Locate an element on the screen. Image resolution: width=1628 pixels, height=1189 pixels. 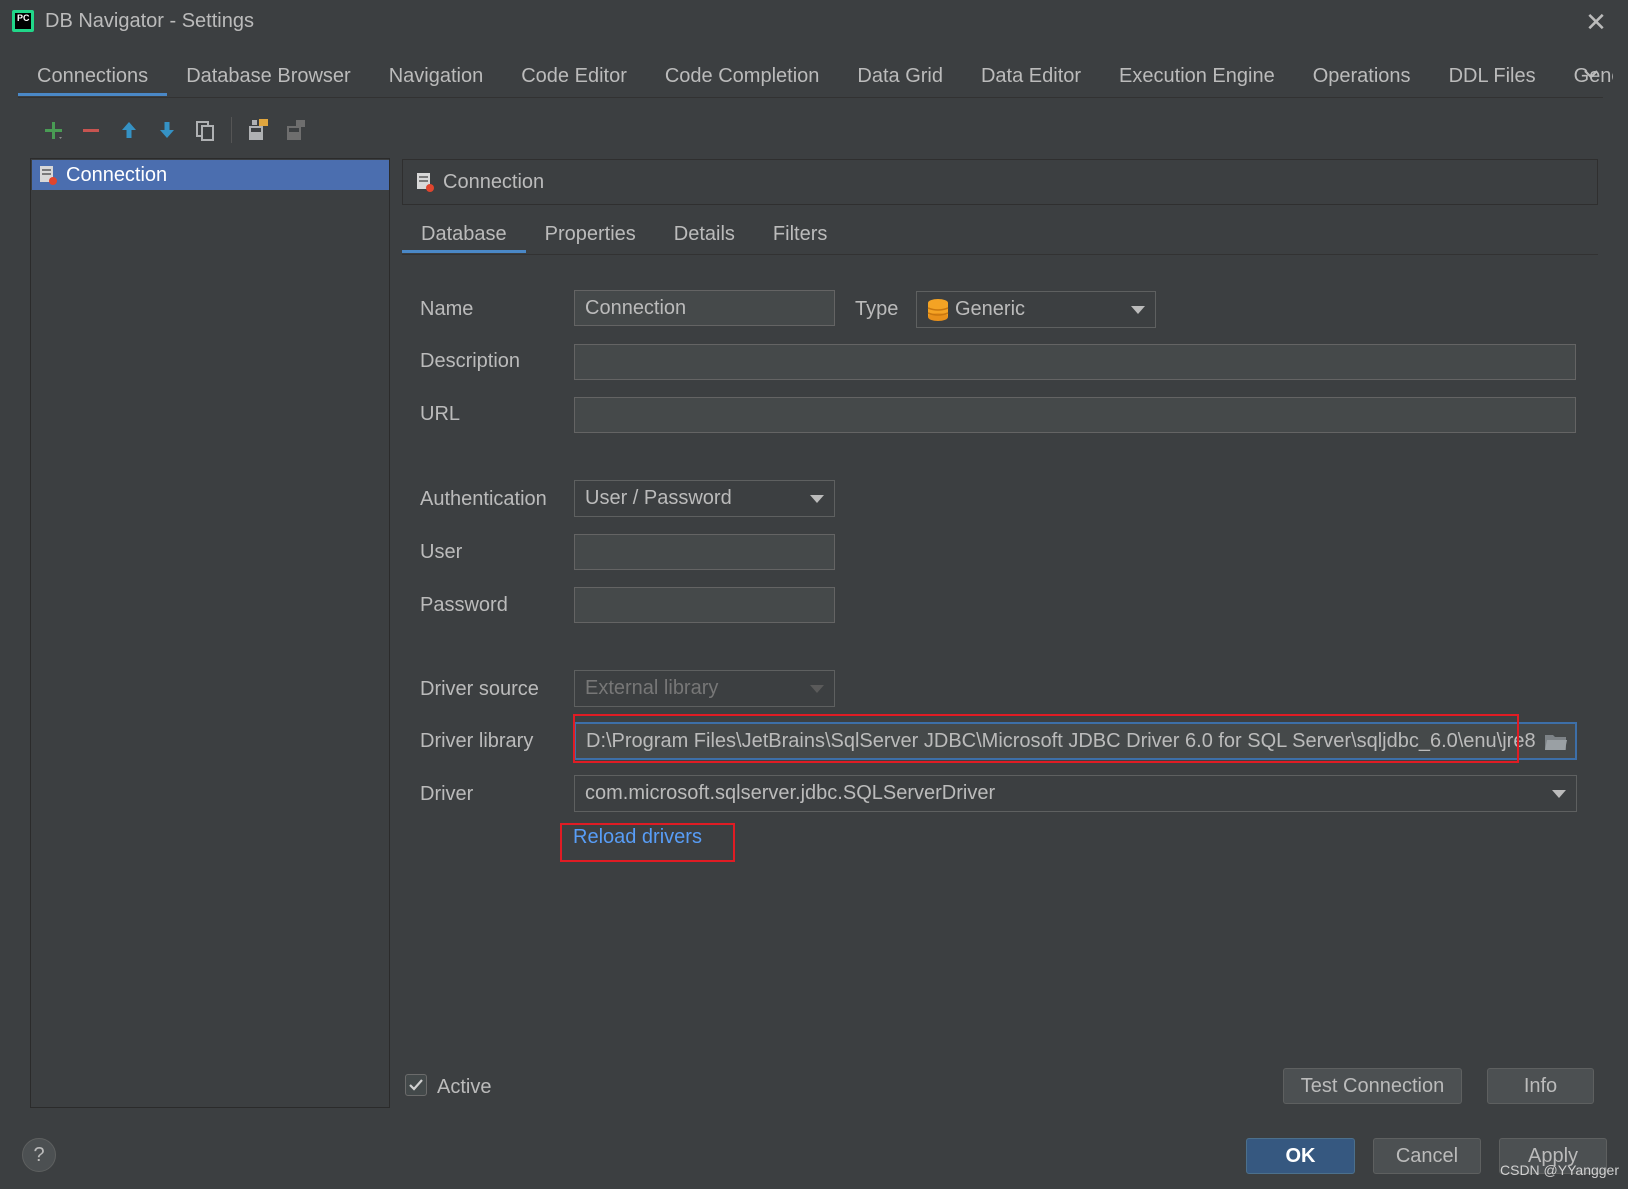
reload-drivers-link: Reload drivers is located at coordinates (637, 837).